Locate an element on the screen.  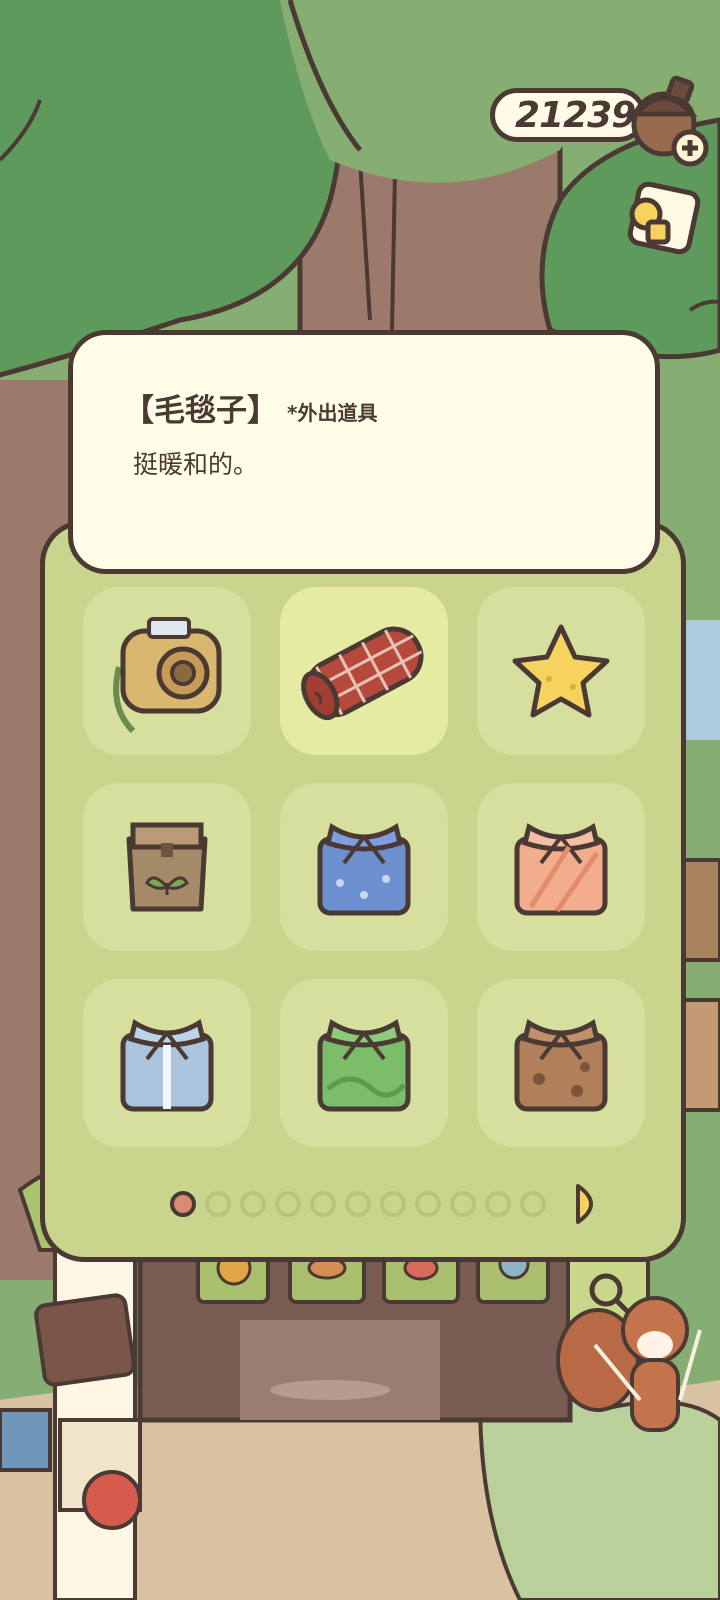
gift-lightblue-icon is located at coordinates (167, 1065).